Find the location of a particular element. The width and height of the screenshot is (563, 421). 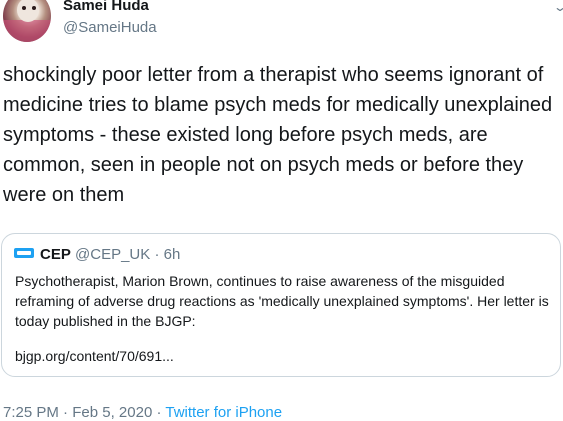

quoted-tweet-header: CEP @CEP_UK · 6h is located at coordinates (97, 254).